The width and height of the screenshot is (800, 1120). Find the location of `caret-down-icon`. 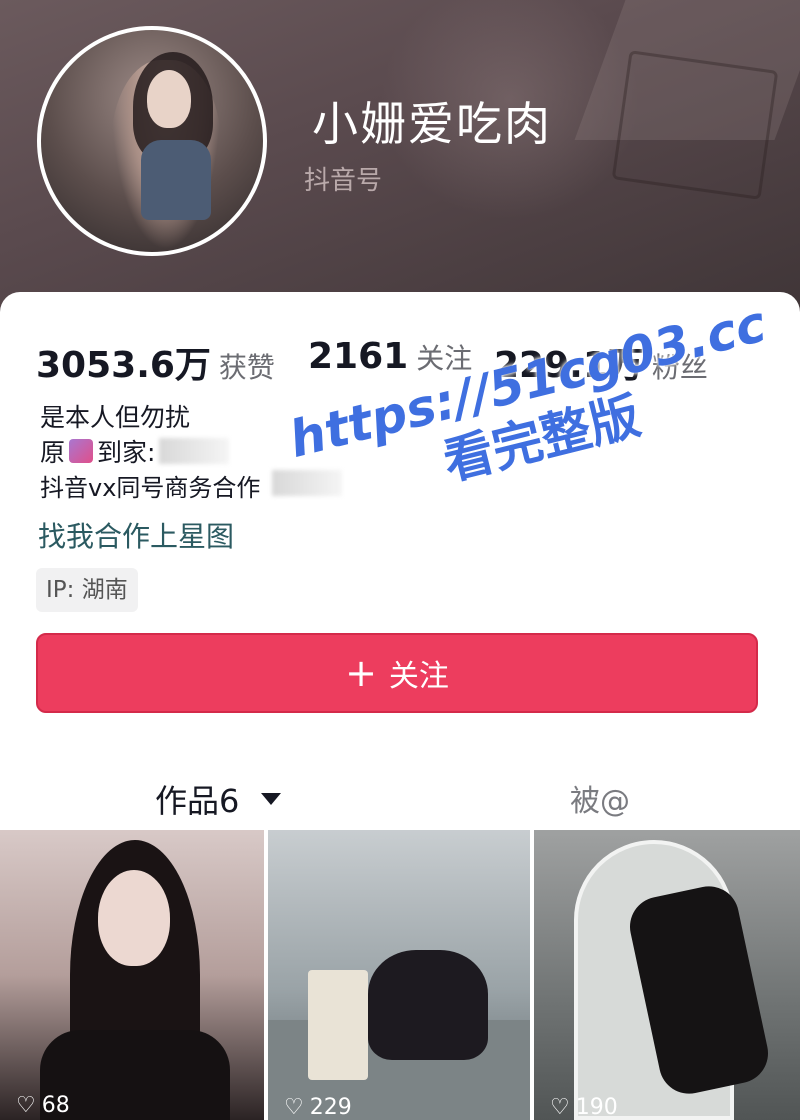

caret-down-icon is located at coordinates (271, 799).